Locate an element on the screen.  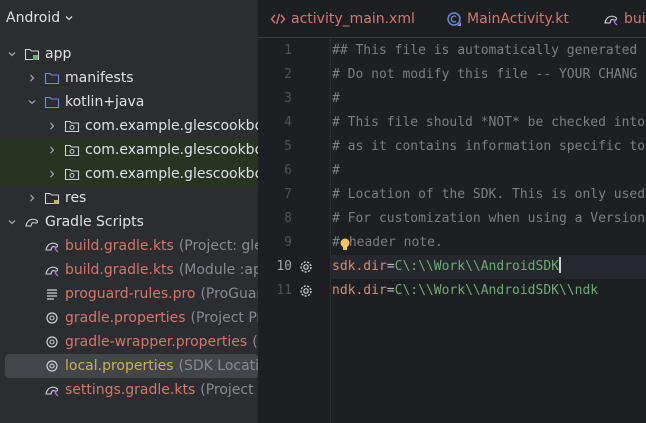
source-folder-icon is located at coordinates (52, 102).